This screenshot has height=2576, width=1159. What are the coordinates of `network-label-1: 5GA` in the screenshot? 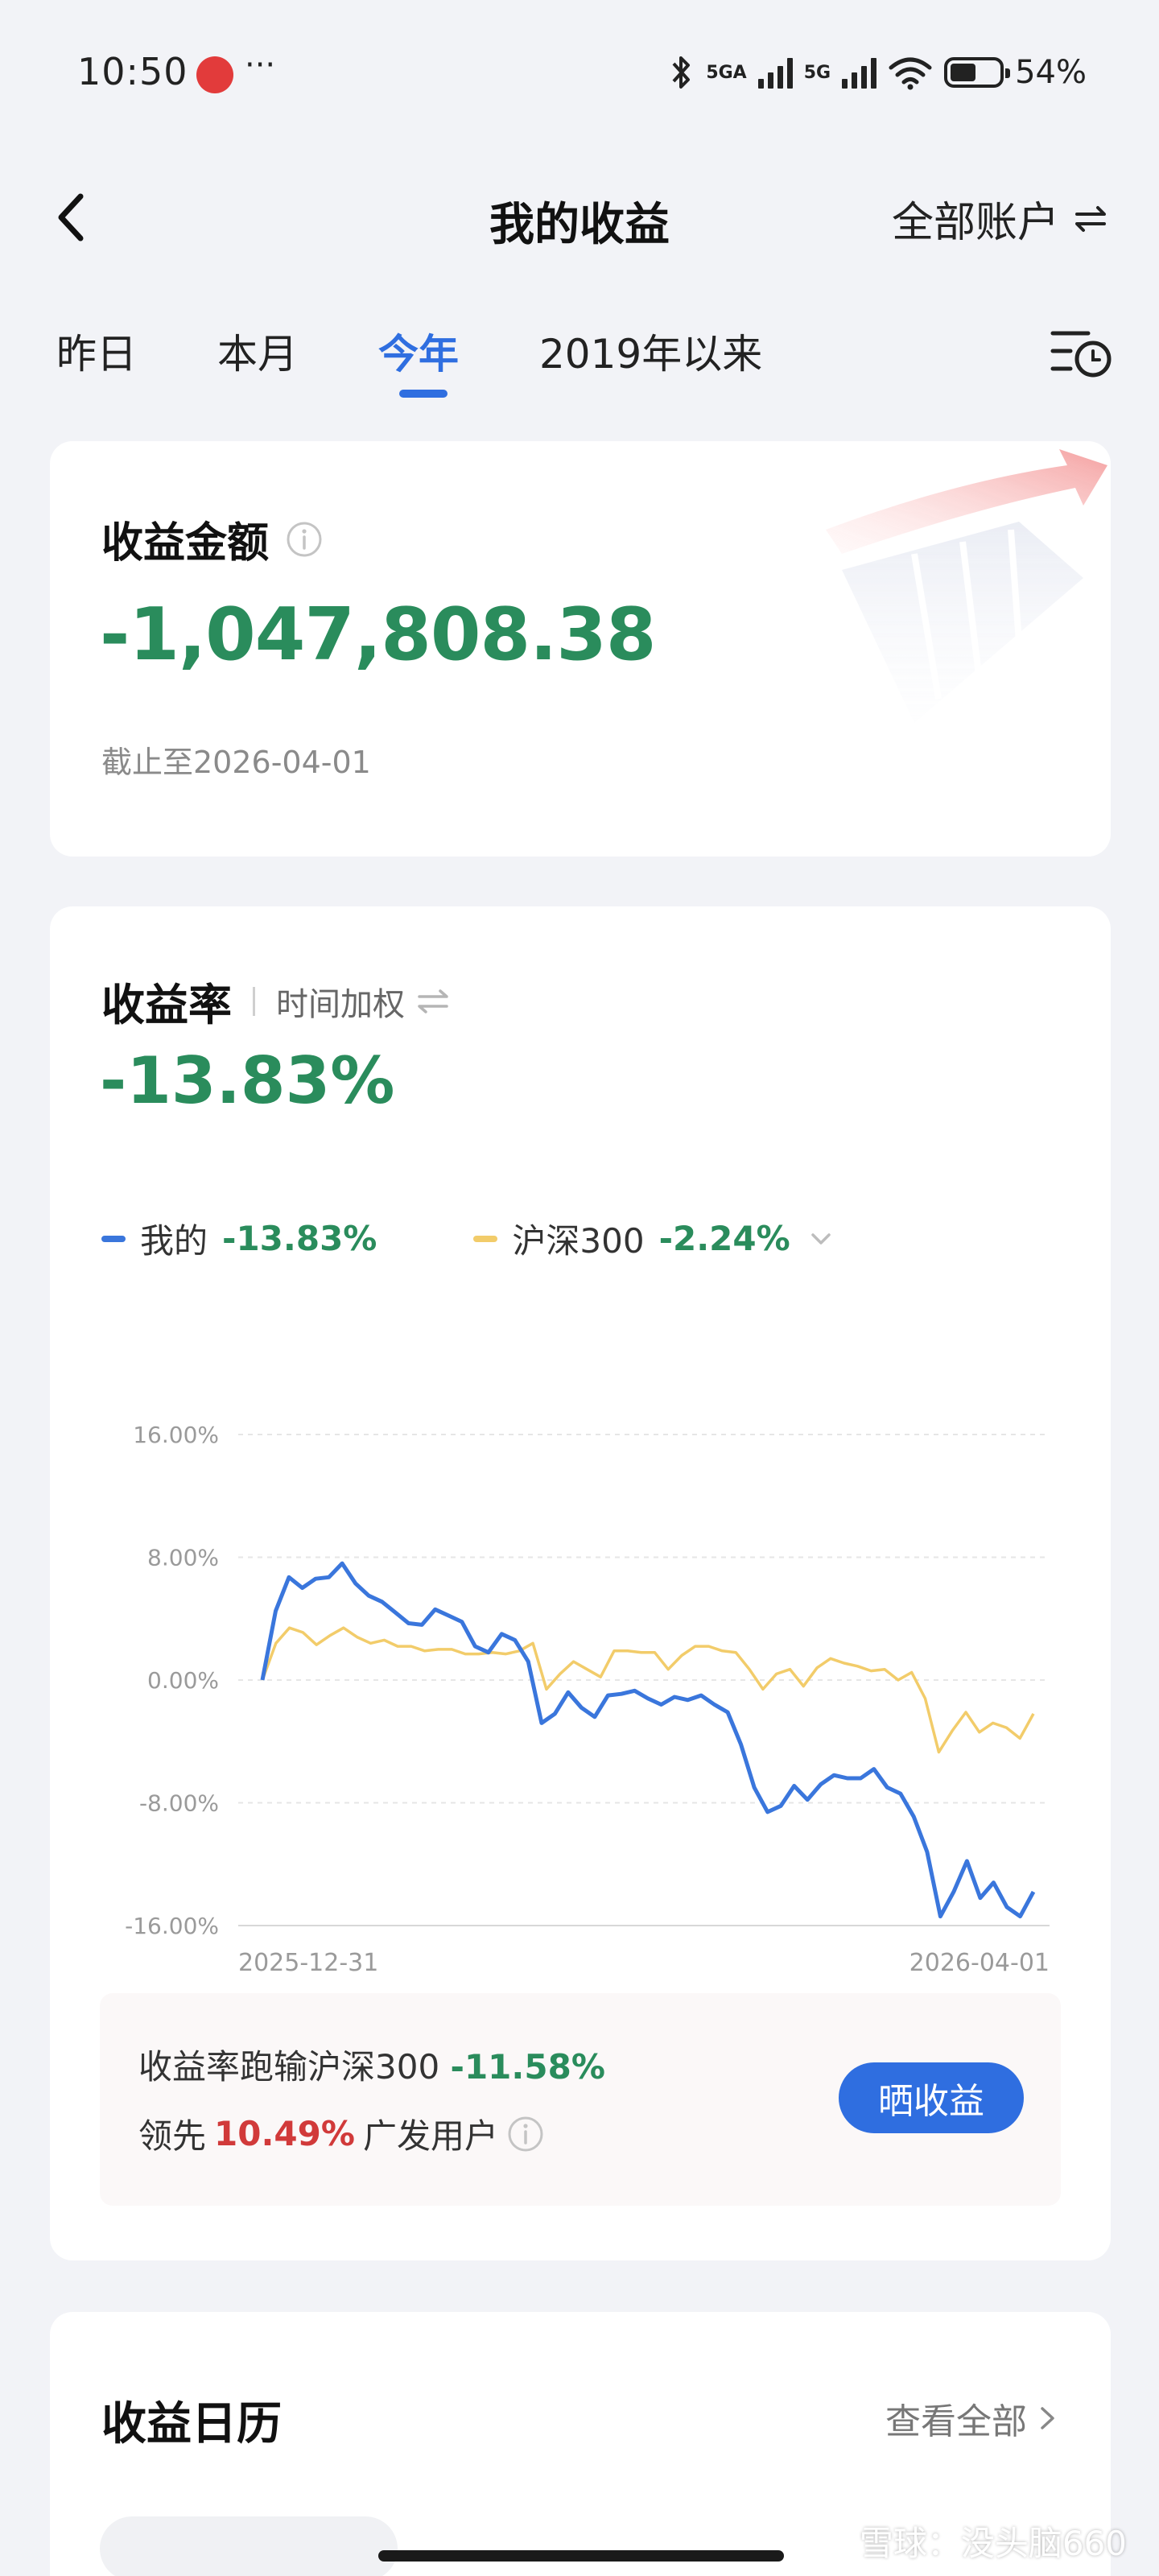 It's located at (726, 72).